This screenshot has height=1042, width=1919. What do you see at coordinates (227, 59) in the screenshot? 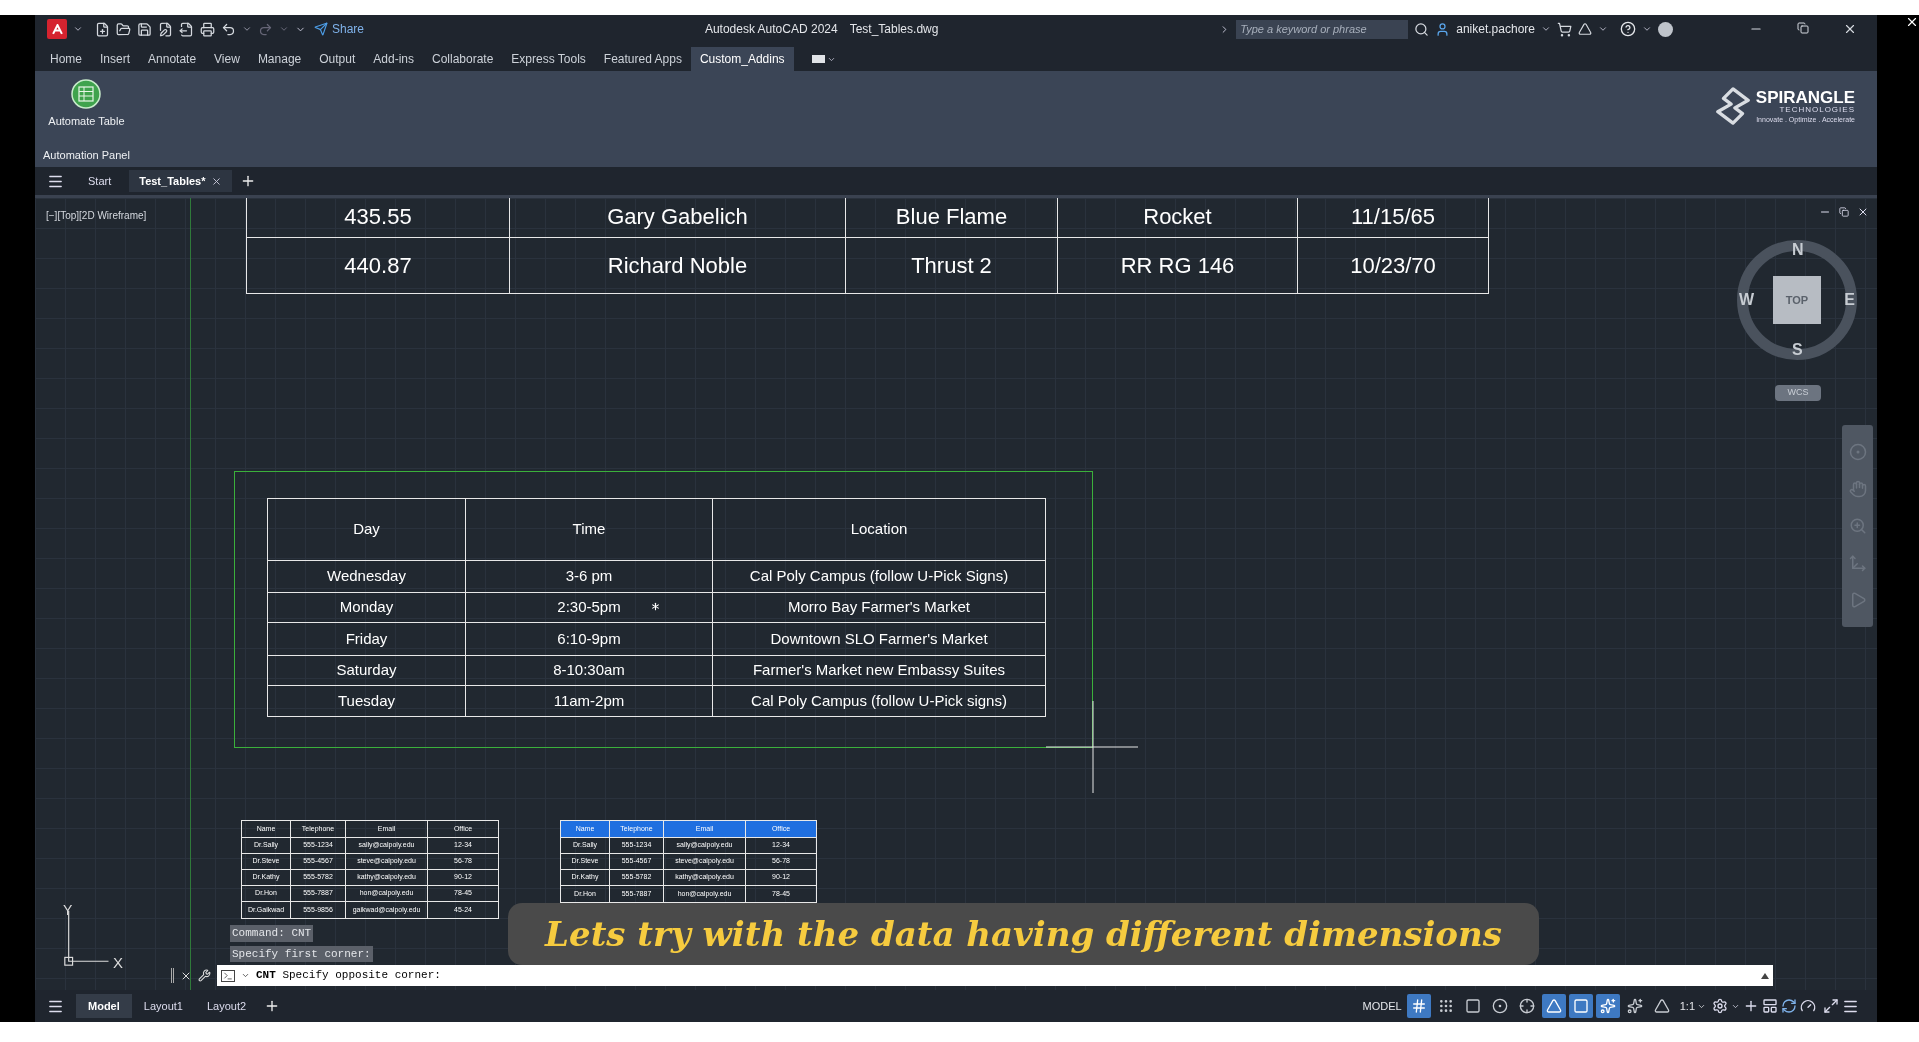
I see `ribbon-tab: View` at bounding box center [227, 59].